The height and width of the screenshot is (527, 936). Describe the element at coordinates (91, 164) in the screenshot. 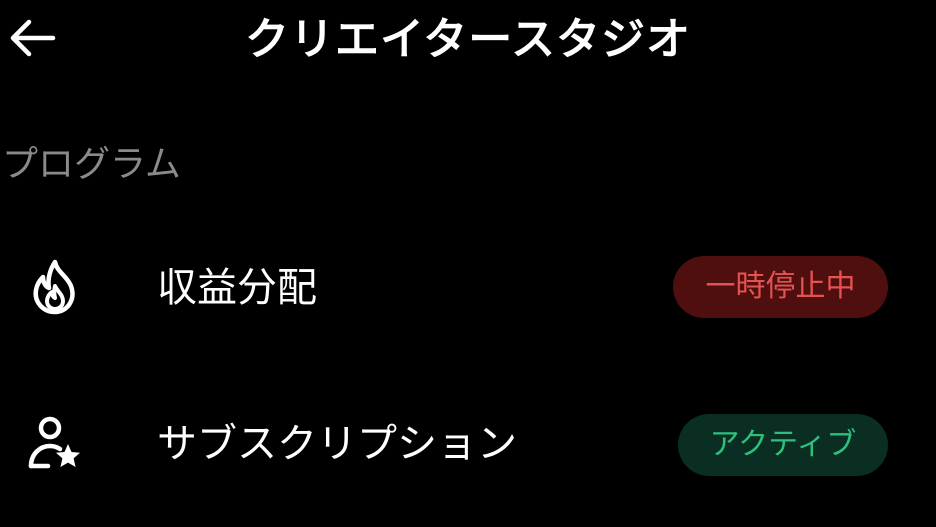

I see `section-label: プログラム` at that location.